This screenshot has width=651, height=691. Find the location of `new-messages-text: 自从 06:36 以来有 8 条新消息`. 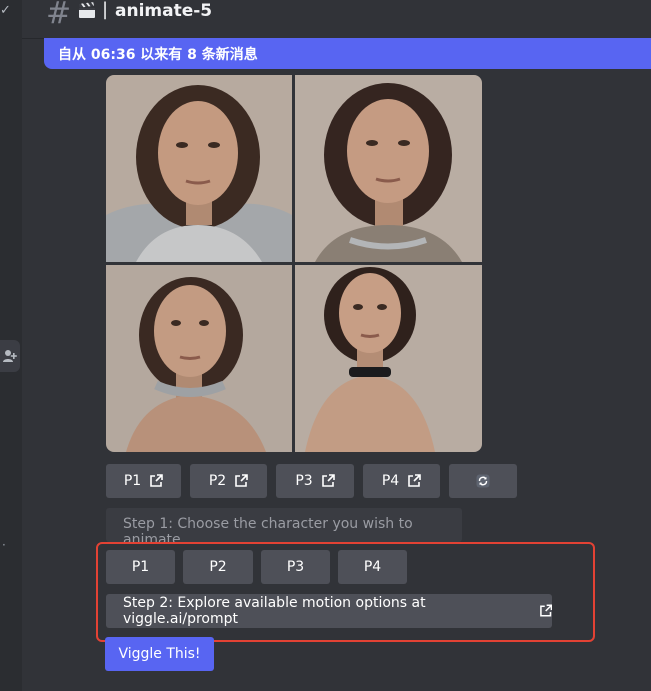

new-messages-text: 自从 06:36 以来有 8 条新消息 is located at coordinates (158, 55).